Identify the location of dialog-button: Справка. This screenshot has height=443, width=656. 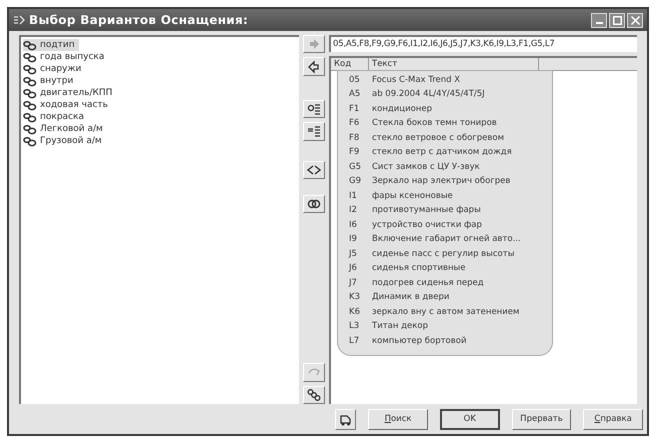
(613, 419).